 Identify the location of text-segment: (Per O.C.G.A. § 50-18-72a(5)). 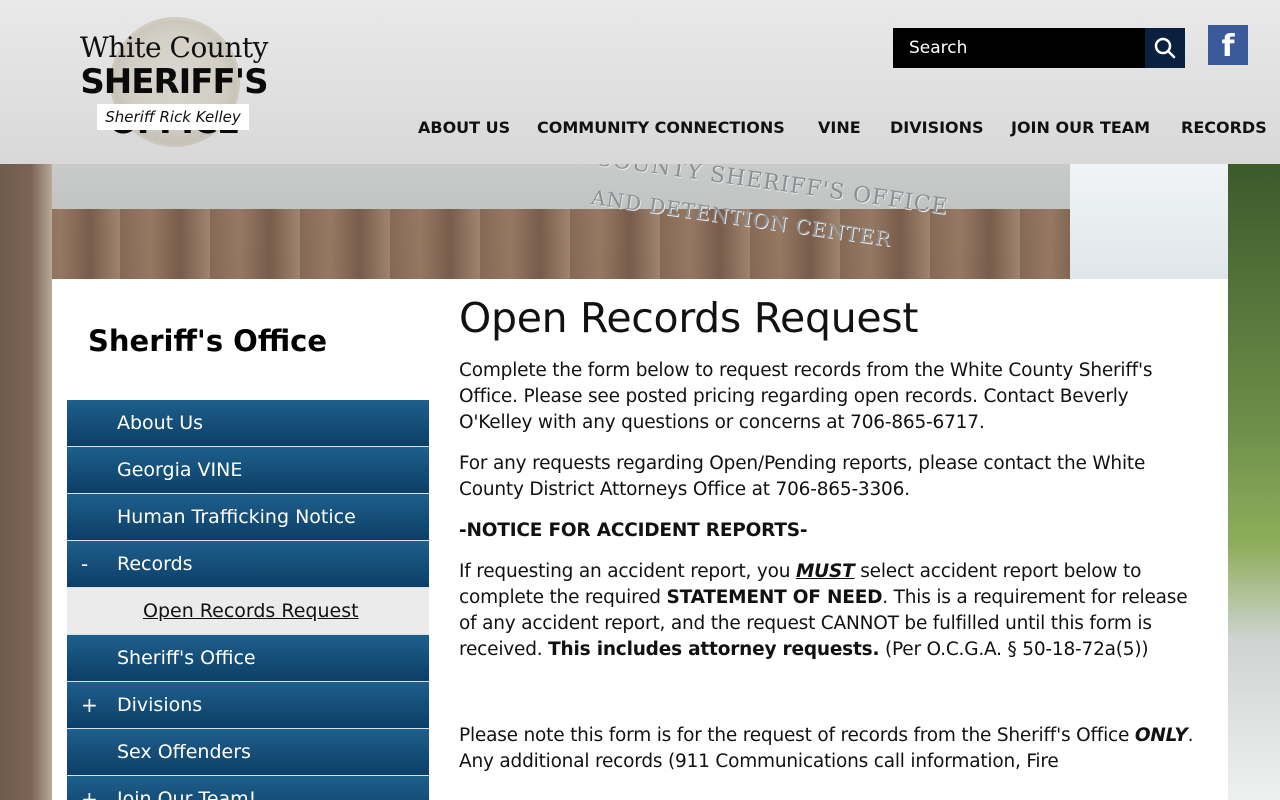
(1014, 649).